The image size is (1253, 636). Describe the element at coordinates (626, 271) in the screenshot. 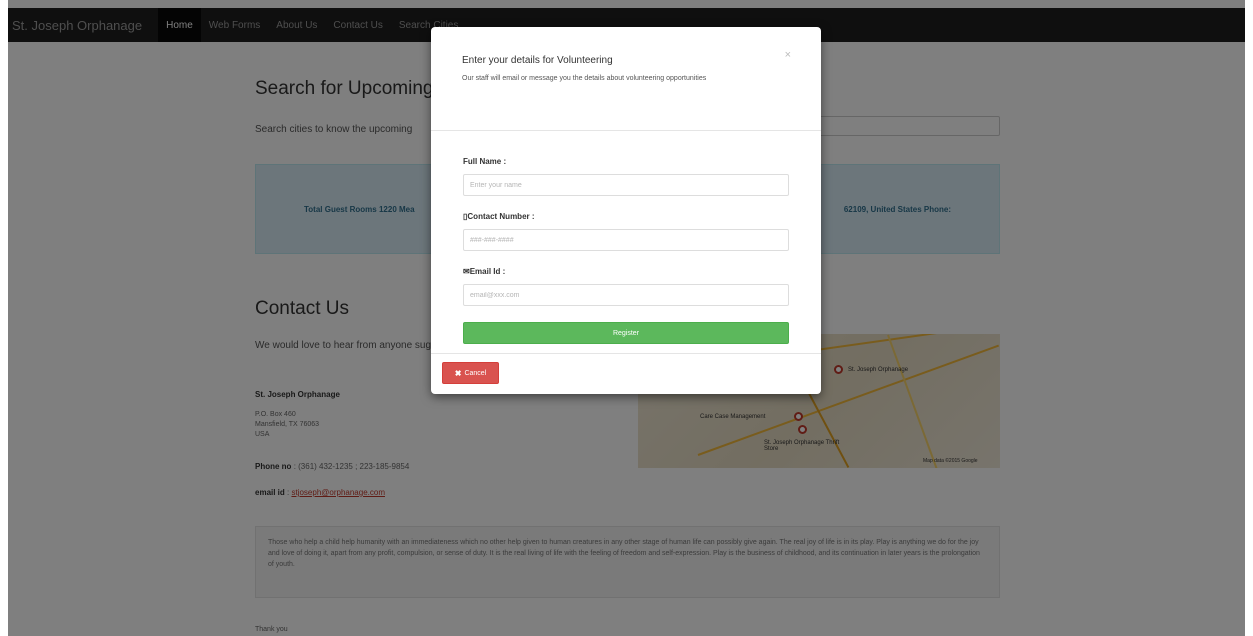

I see `email-id-label: ✉Email Id :` at that location.